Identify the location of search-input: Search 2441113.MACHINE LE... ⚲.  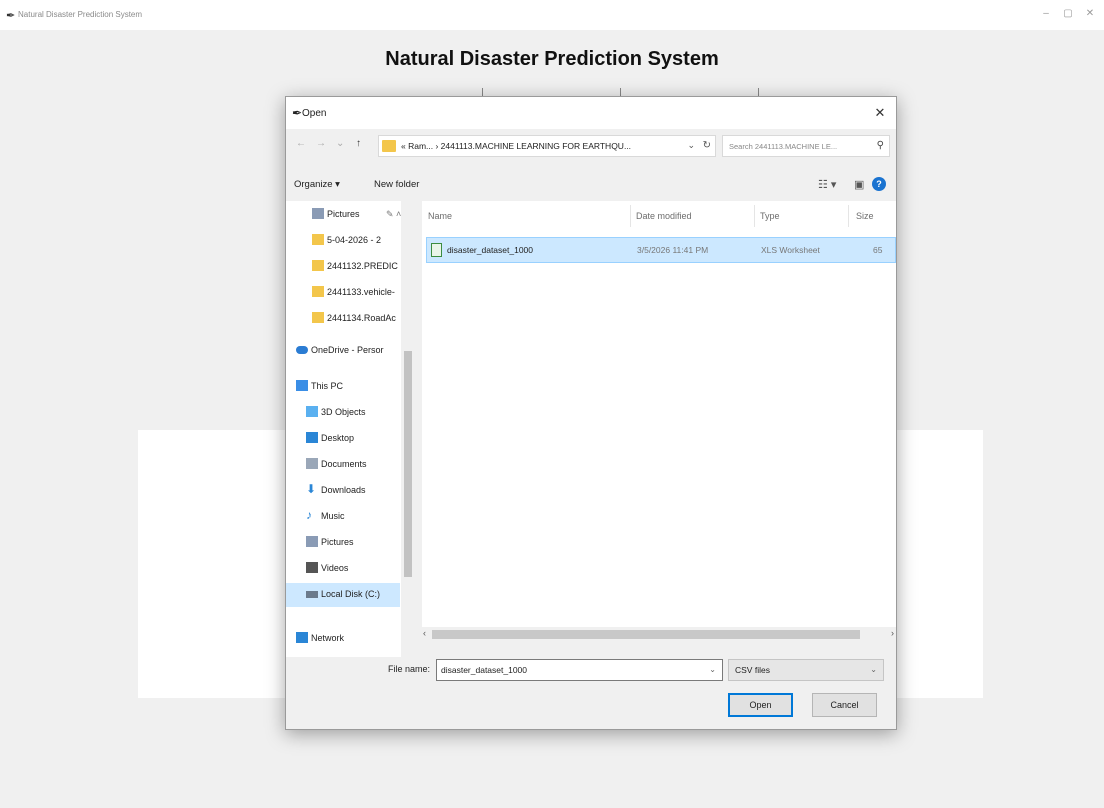
(806, 146).